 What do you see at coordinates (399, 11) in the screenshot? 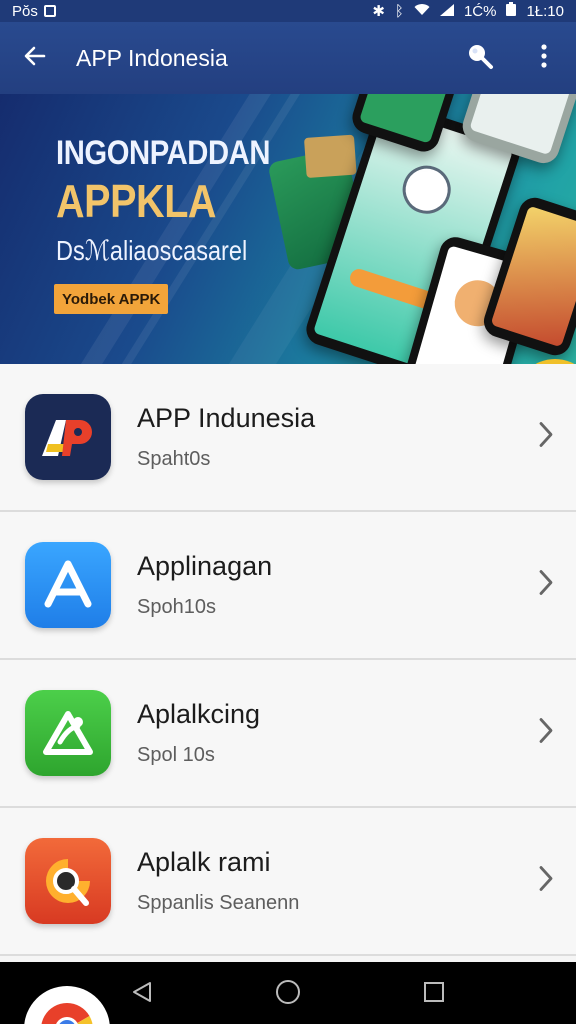
I see `bluetooth-icon: ᛒ` at bounding box center [399, 11].